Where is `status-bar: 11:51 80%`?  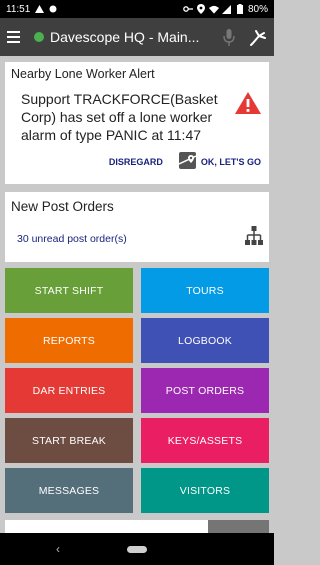 status-bar: 11:51 80% is located at coordinates (137, 9).